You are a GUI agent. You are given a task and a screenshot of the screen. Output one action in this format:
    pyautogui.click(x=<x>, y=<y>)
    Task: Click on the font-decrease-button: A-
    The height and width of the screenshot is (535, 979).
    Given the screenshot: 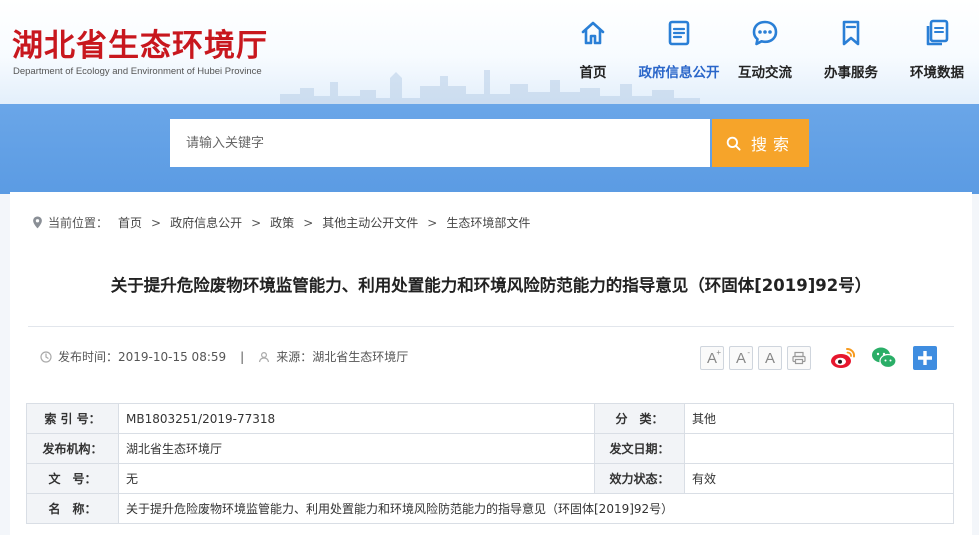 What is the action you would take?
    pyautogui.click(x=741, y=358)
    